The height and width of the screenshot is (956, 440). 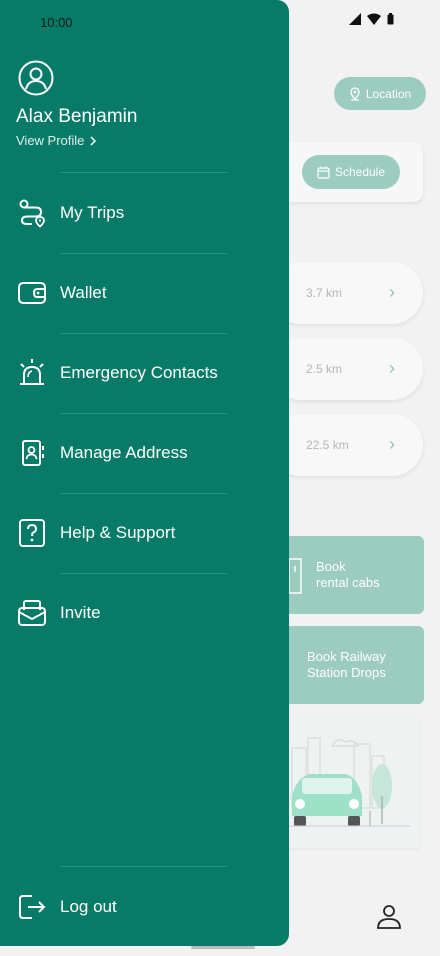 What do you see at coordinates (327, 445) in the screenshot?
I see `destination-distance: 22.5 km` at bounding box center [327, 445].